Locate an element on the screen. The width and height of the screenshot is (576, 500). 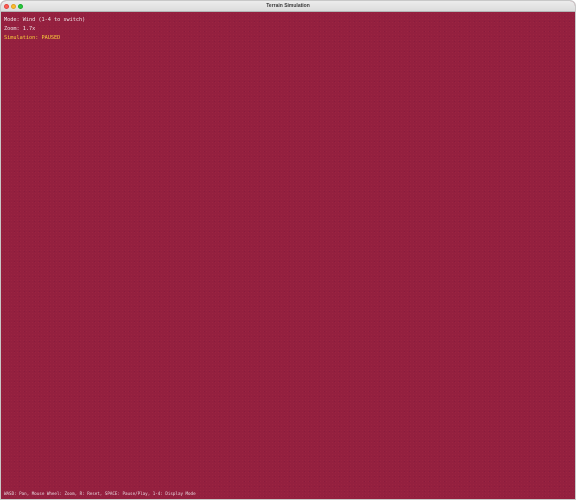
window-title: Terrain Simulation is located at coordinates (288, 6).